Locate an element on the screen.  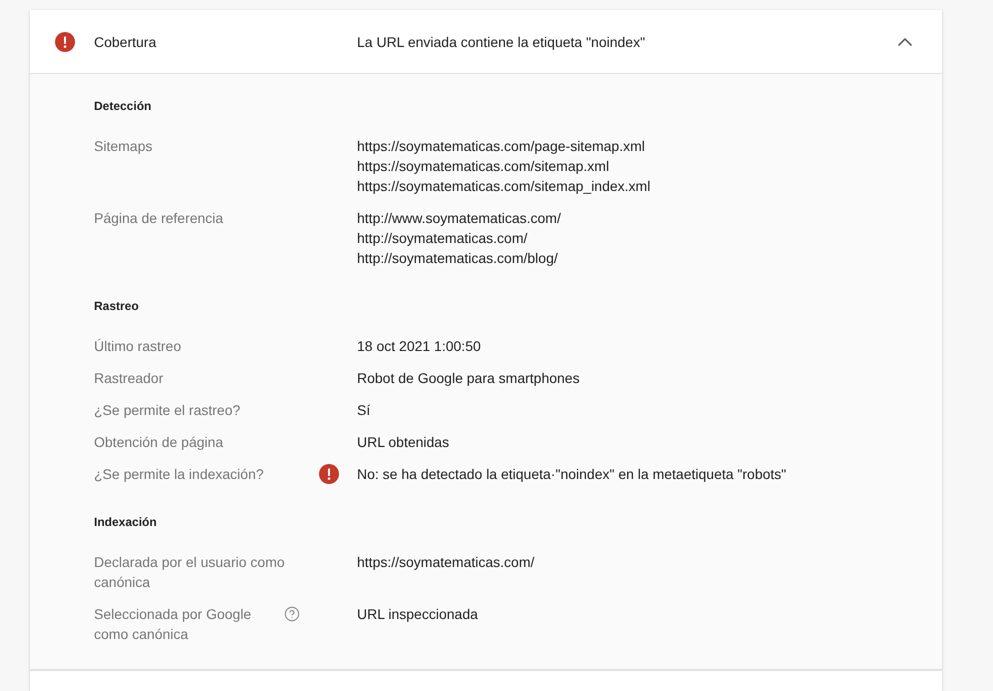
value-text: https://soymatematicas.com/sitemap_index.xml is located at coordinates (503, 186).